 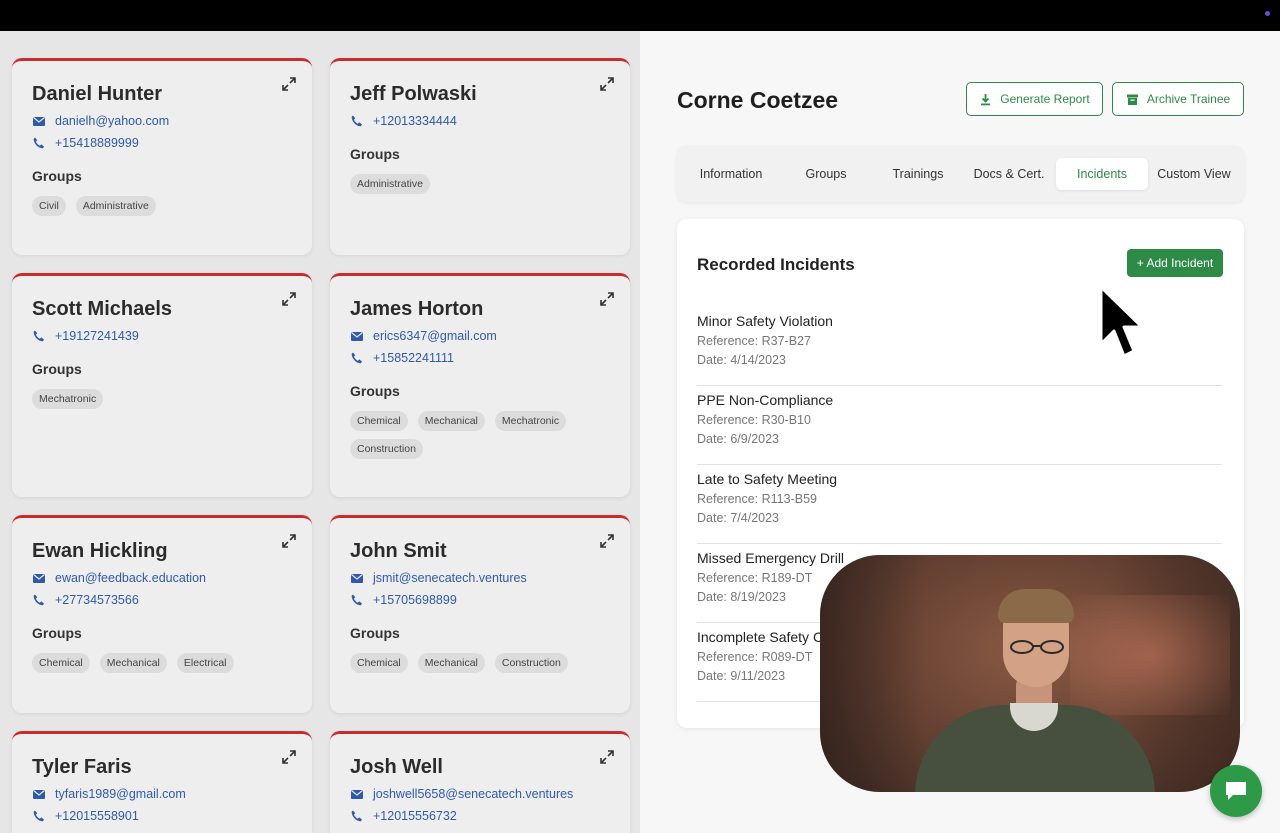 What do you see at coordinates (986, 99) in the screenshot?
I see `download-icon` at bounding box center [986, 99].